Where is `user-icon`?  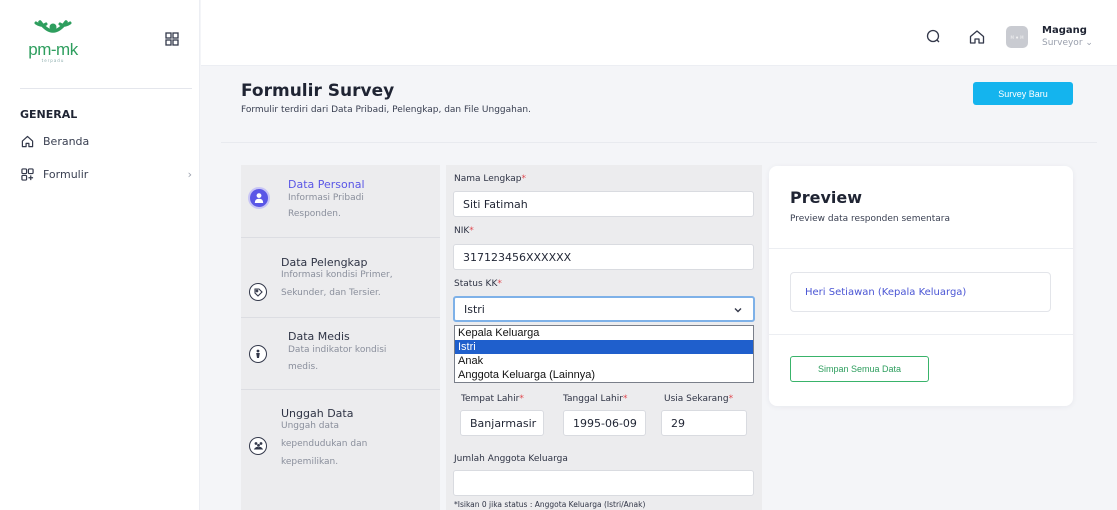
user-icon is located at coordinates (259, 198).